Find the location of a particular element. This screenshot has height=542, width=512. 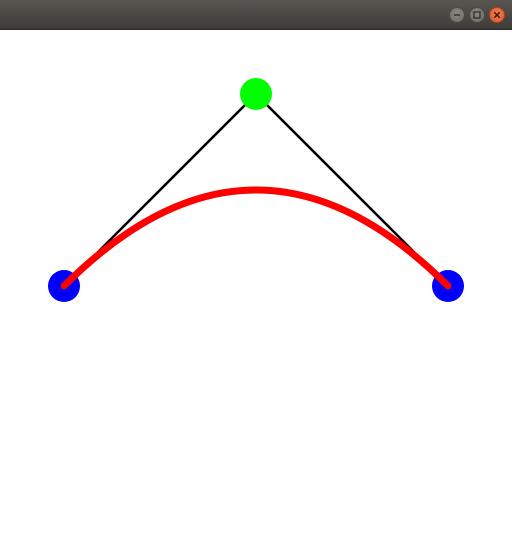

minimize-icon is located at coordinates (457, 15).